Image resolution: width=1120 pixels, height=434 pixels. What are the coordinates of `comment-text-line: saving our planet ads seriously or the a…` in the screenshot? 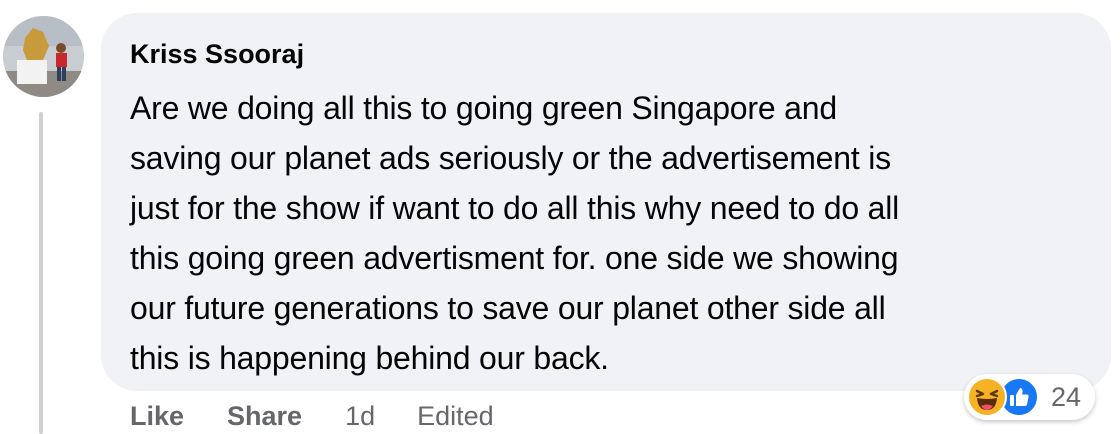 It's located at (510, 158).